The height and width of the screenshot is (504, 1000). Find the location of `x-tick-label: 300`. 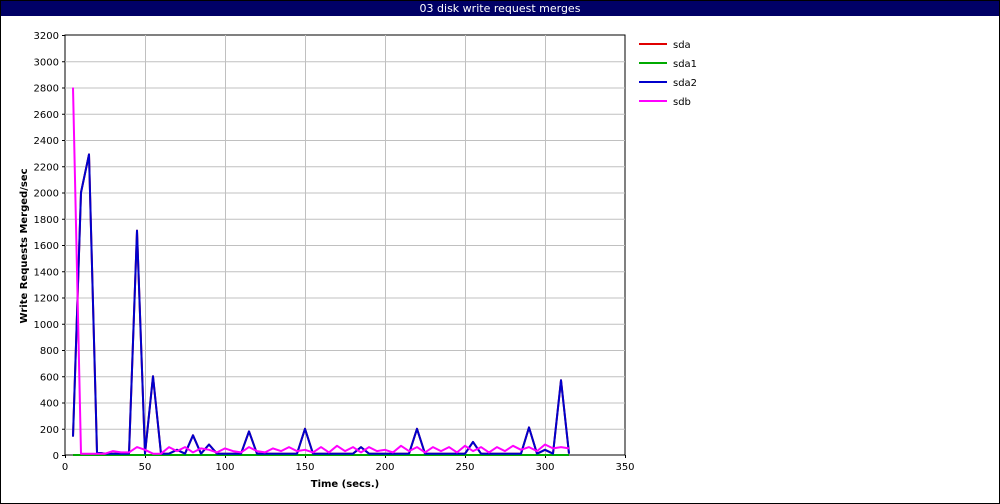

x-tick-label: 300 is located at coordinates (544, 467).